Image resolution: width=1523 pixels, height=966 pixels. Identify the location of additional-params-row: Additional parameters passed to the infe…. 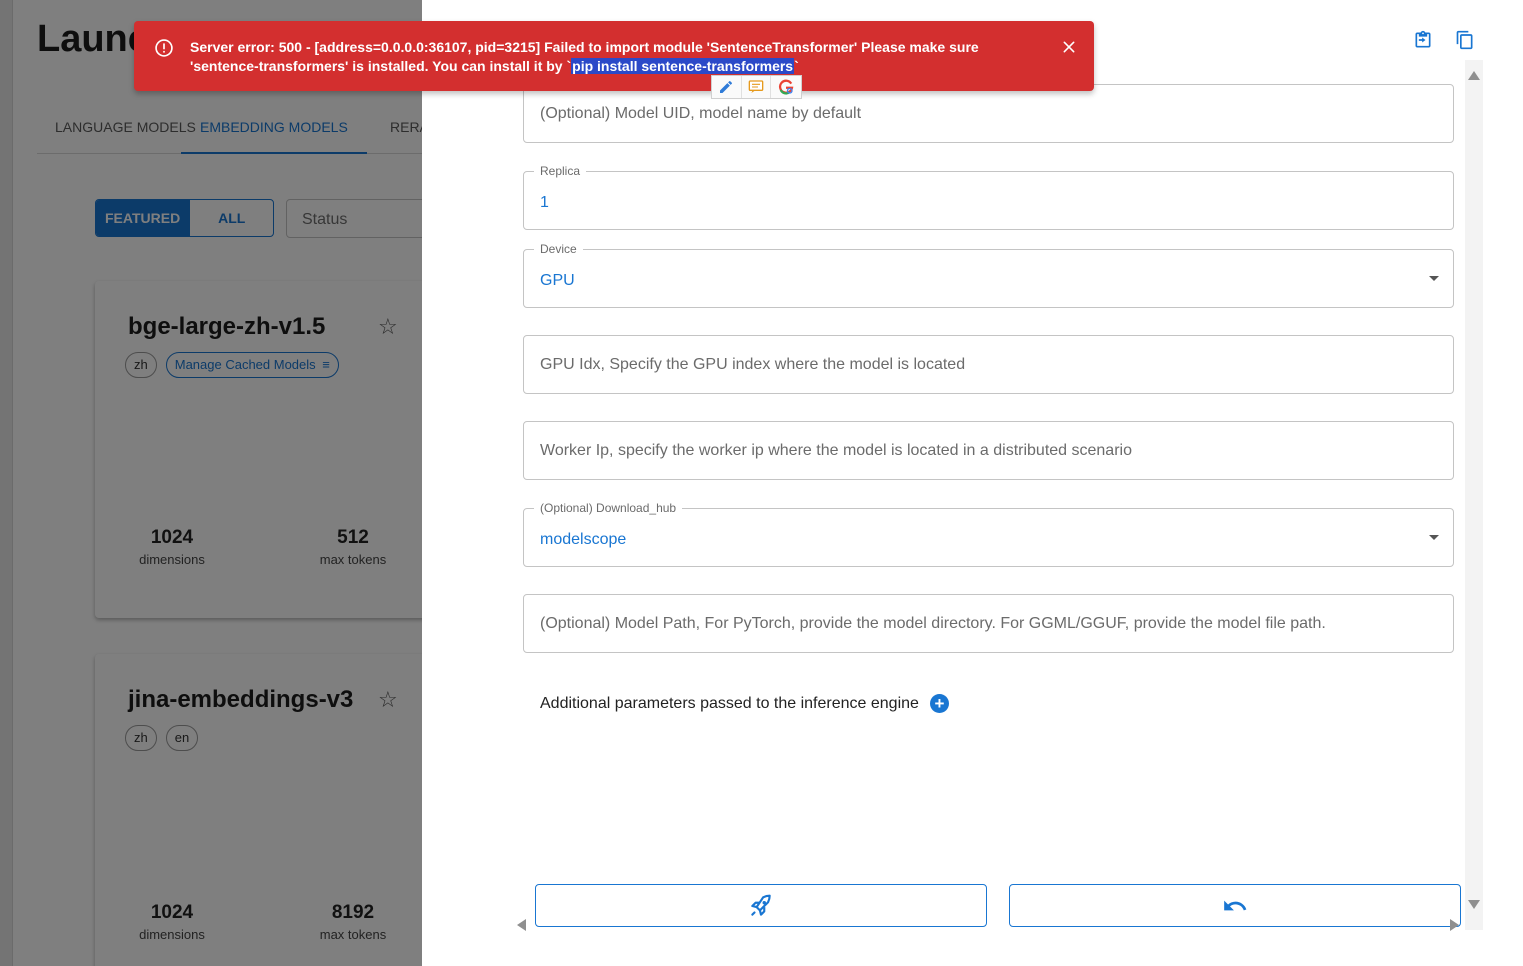
(744, 703).